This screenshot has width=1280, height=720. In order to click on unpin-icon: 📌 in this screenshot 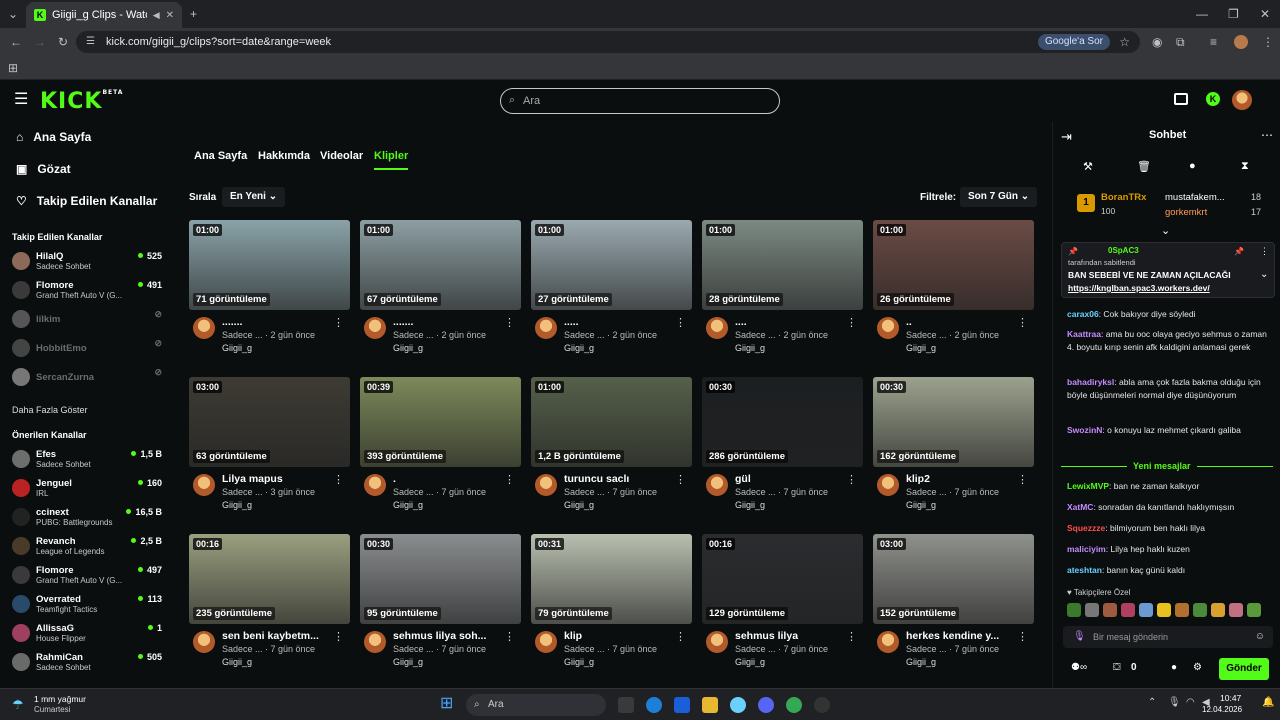, I will do `click(1239, 251)`.